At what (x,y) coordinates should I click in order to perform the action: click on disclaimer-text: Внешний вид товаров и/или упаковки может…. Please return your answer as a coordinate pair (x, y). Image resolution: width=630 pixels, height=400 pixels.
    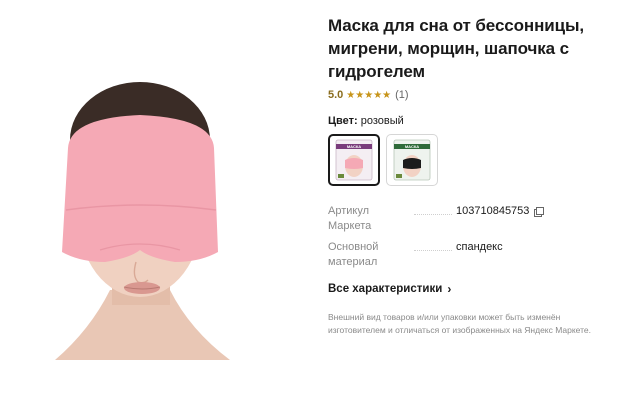
    Looking at the image, I should click on (460, 323).